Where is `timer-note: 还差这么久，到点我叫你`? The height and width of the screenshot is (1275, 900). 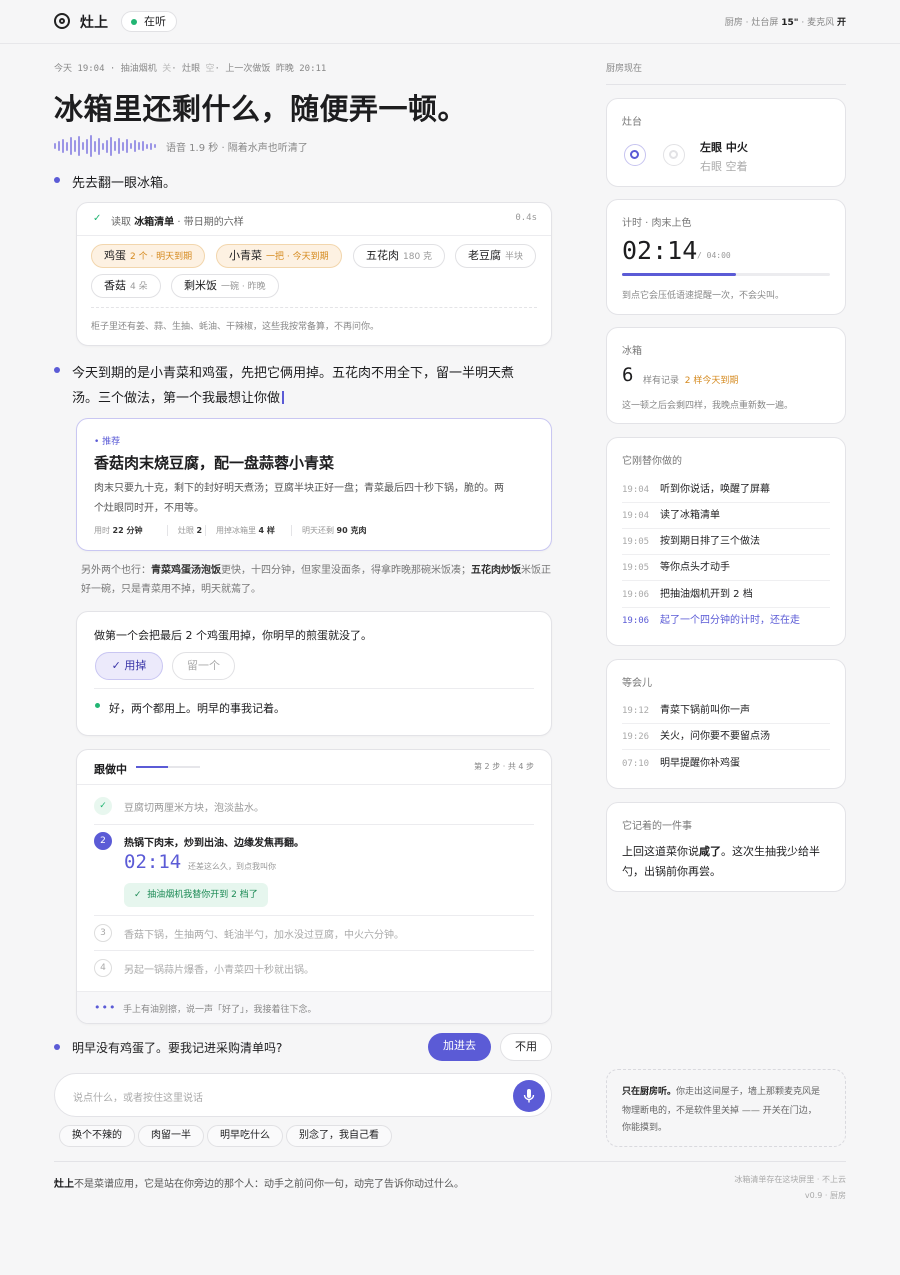 timer-note: 还差这么久，到点我叫你 is located at coordinates (232, 866).